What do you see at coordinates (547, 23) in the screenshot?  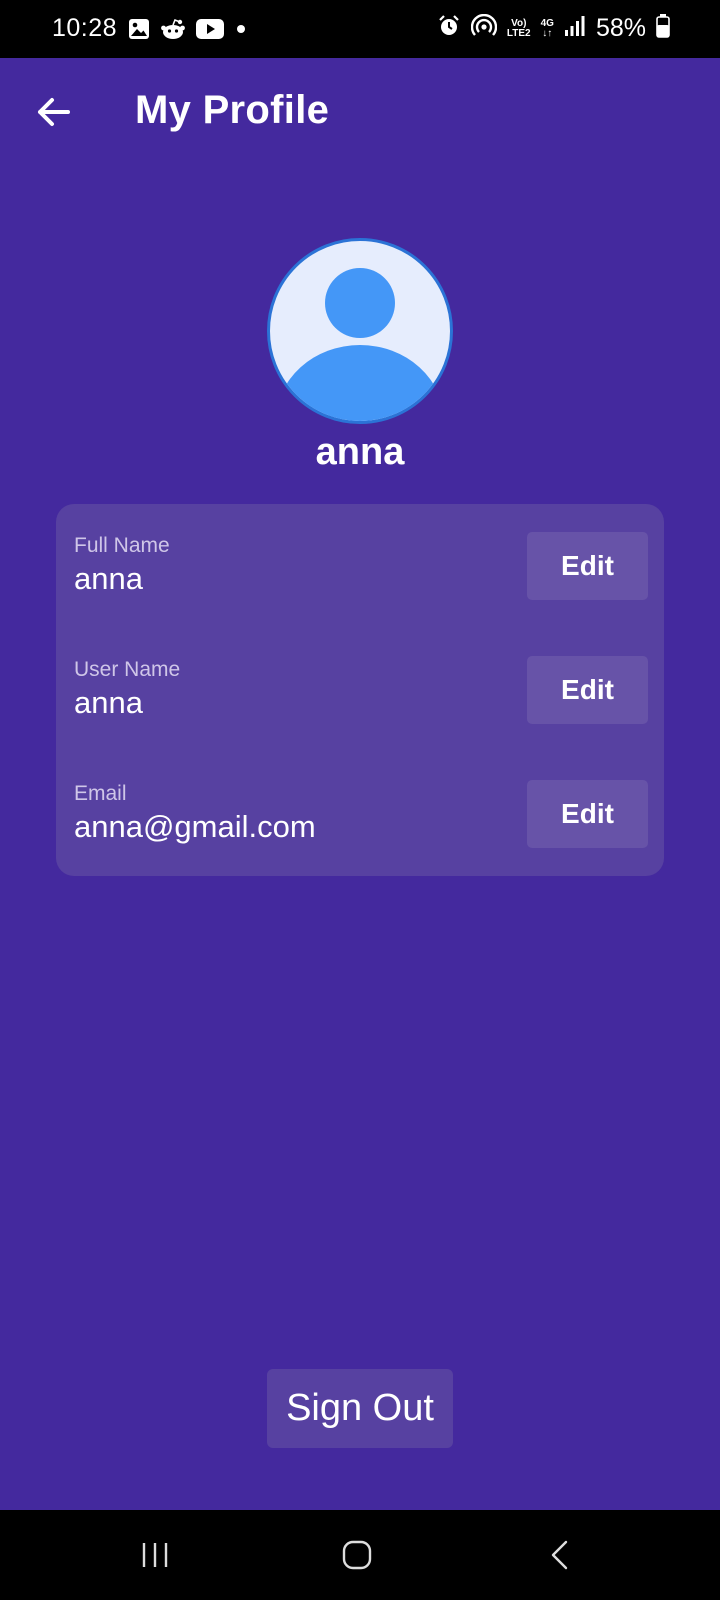 I see `mobile-data-type: 4G` at bounding box center [547, 23].